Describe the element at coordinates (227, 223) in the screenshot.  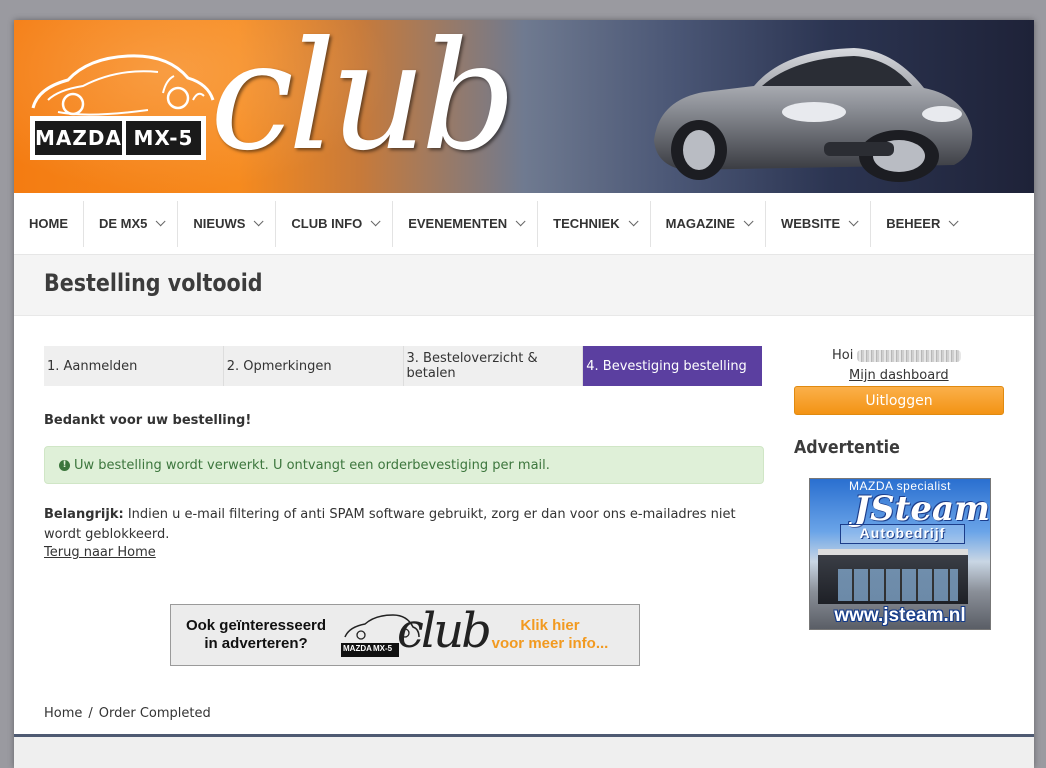
I see `nav-item-nieuws: NIEUWS` at that location.